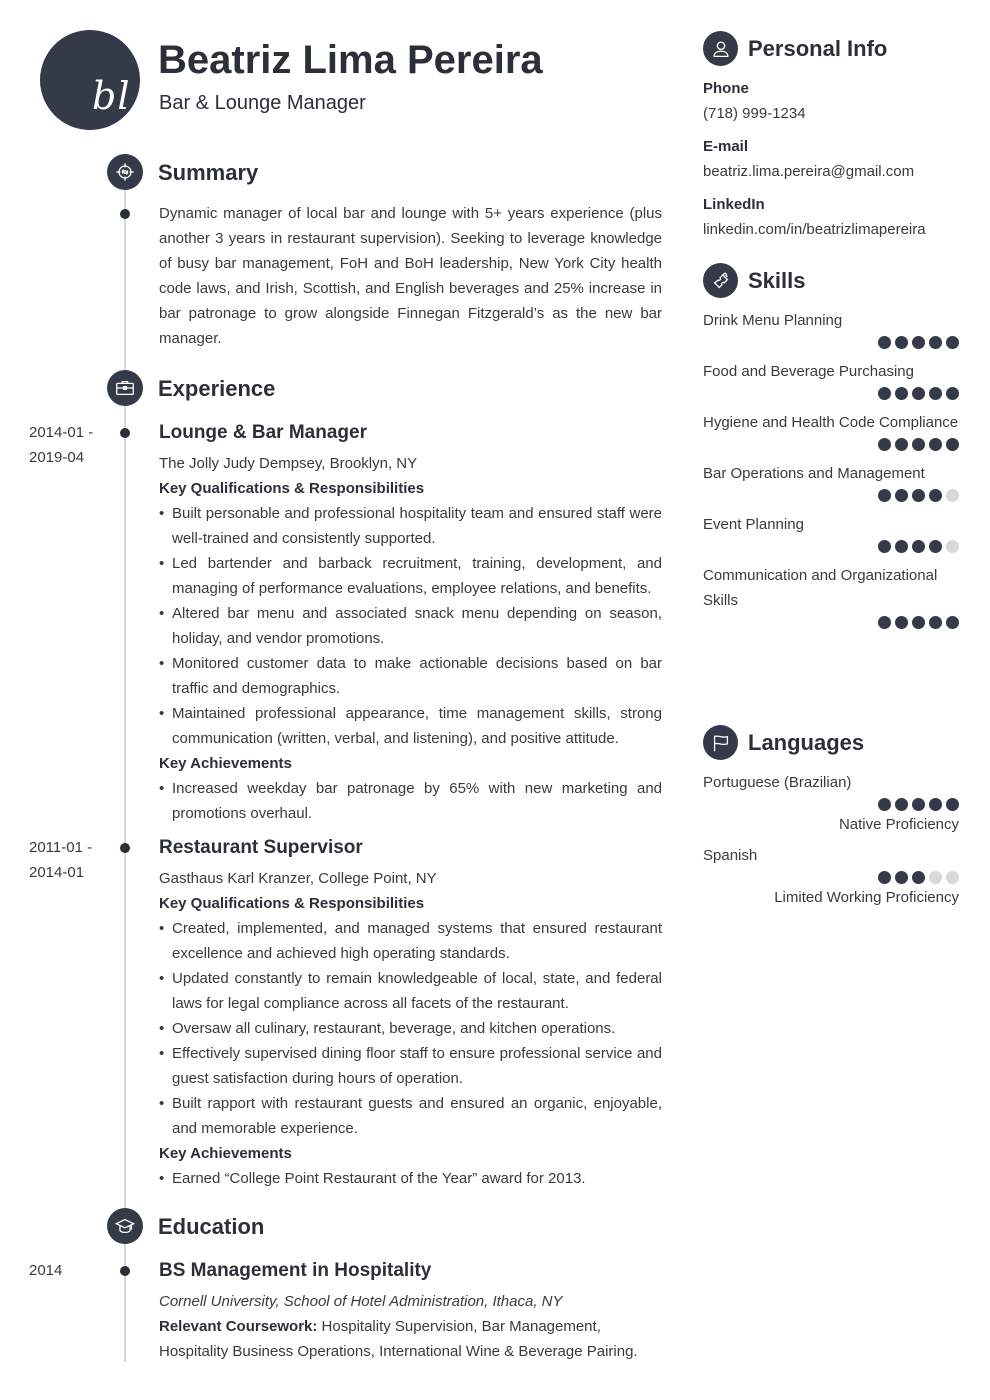 This screenshot has height=1400, width=990. I want to click on linkedin-value: linkedin.com/in/beatrizlimapereira, so click(814, 229).